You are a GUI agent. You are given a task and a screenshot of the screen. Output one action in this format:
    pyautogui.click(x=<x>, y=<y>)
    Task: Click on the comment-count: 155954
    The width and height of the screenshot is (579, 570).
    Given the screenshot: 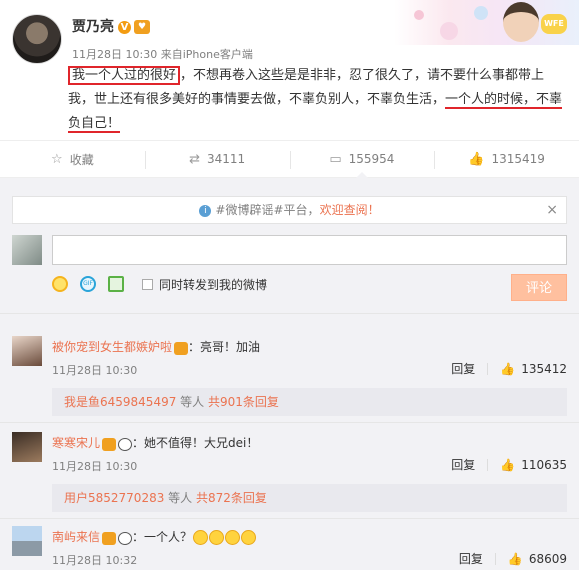 What is the action you would take?
    pyautogui.click(x=371, y=159)
    